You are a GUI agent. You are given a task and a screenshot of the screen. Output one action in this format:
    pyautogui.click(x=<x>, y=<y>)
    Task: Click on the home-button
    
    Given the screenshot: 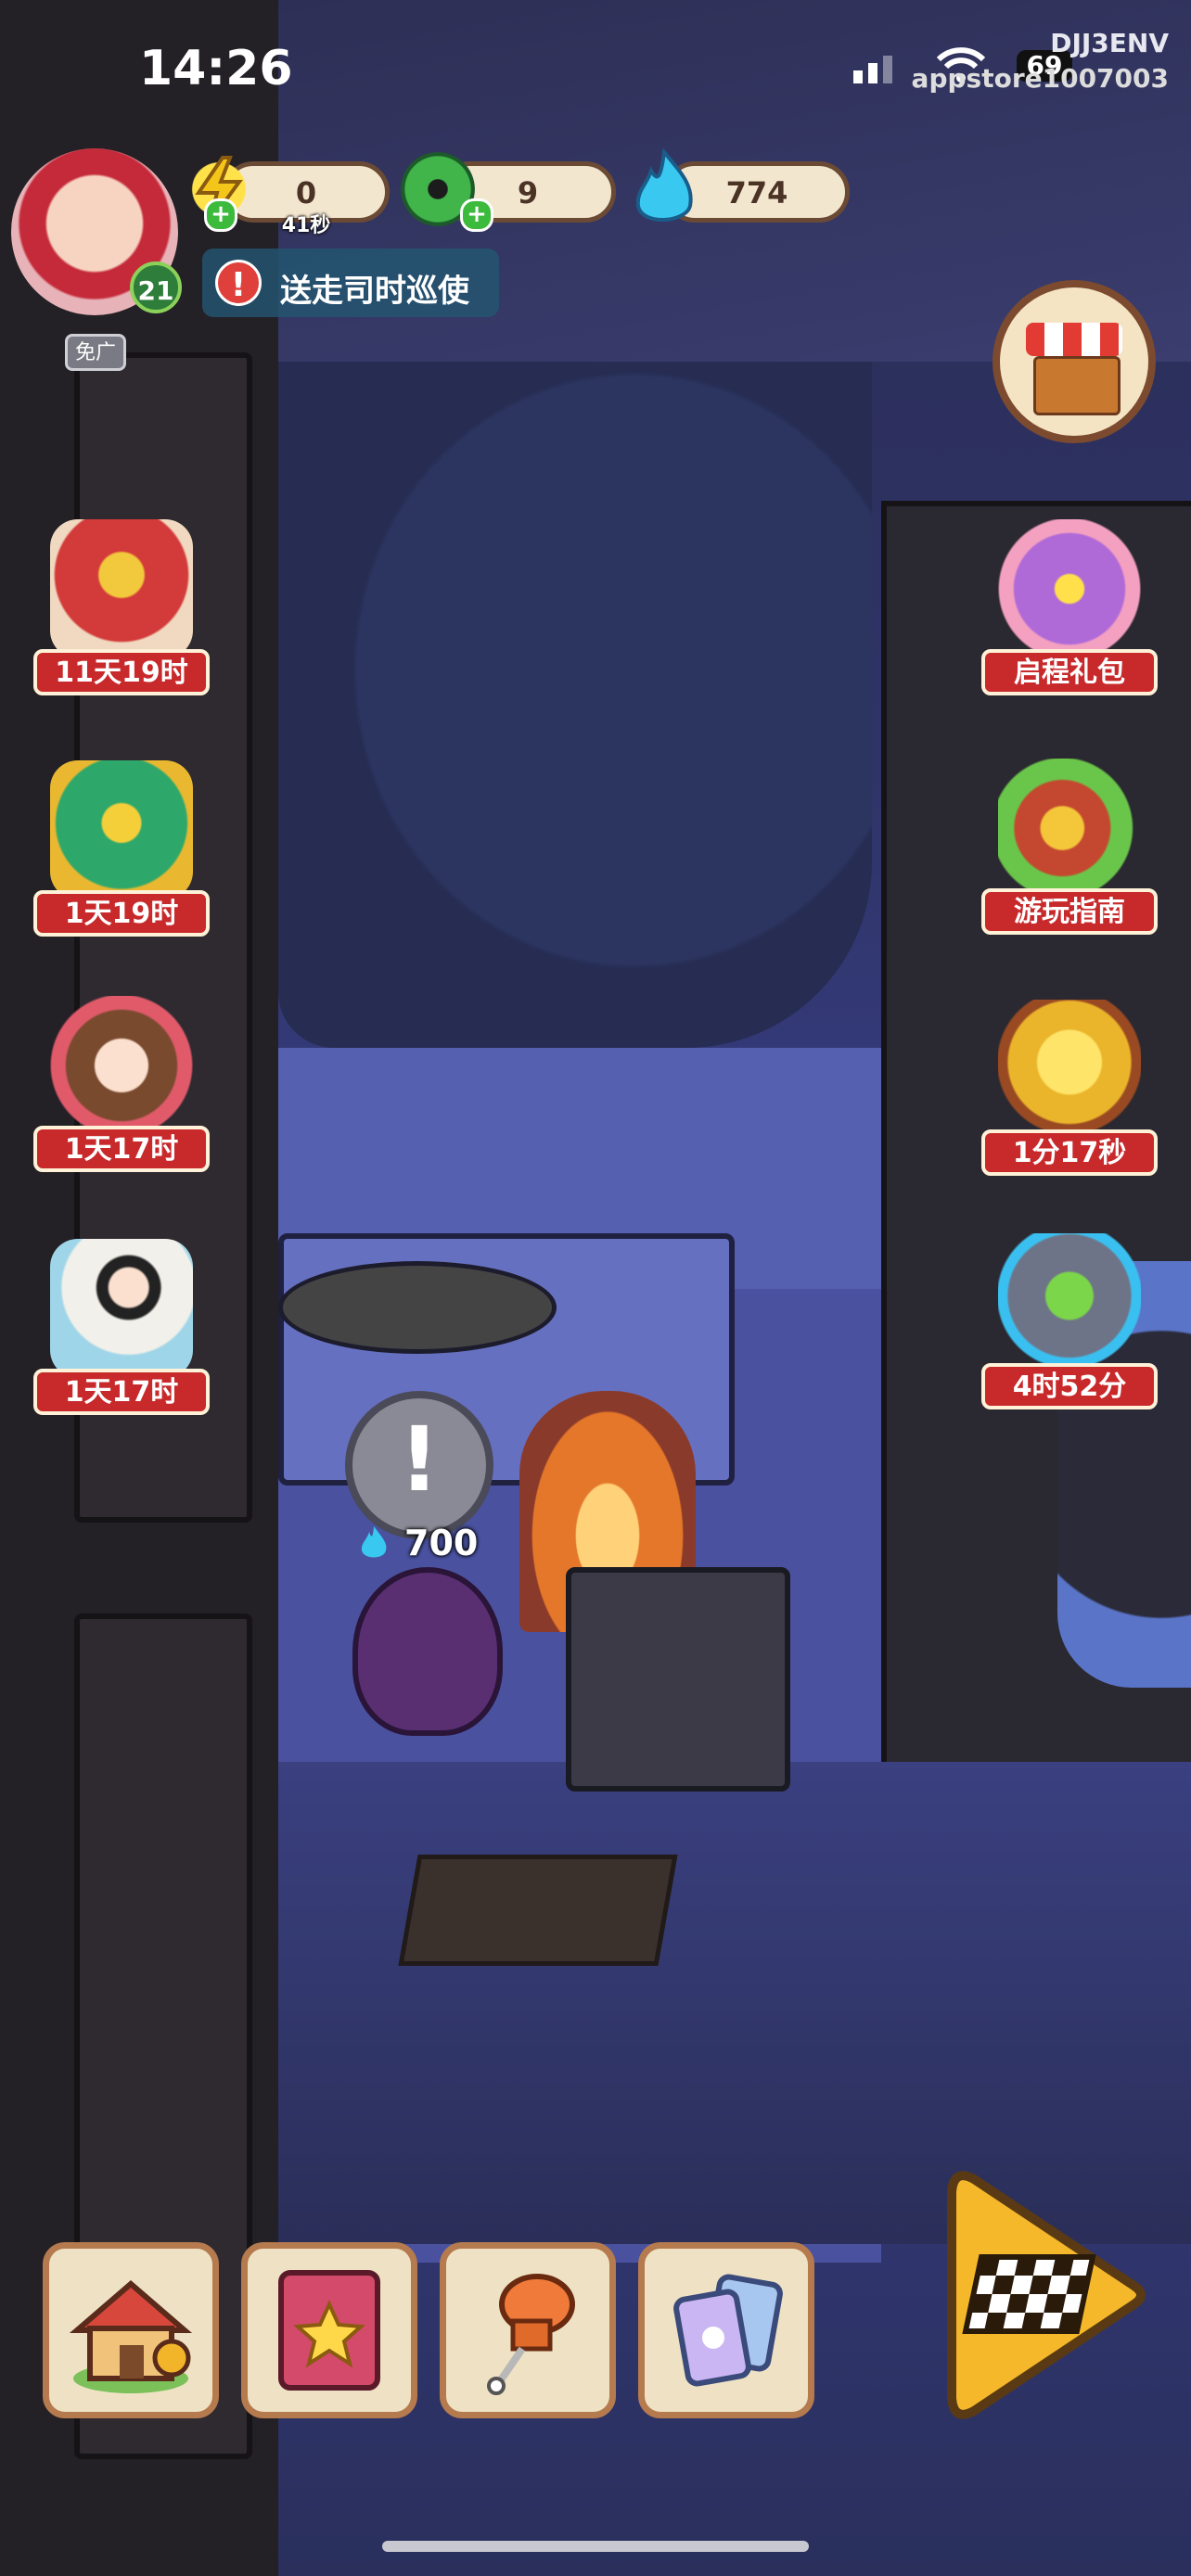 What is the action you would take?
    pyautogui.click(x=131, y=2330)
    